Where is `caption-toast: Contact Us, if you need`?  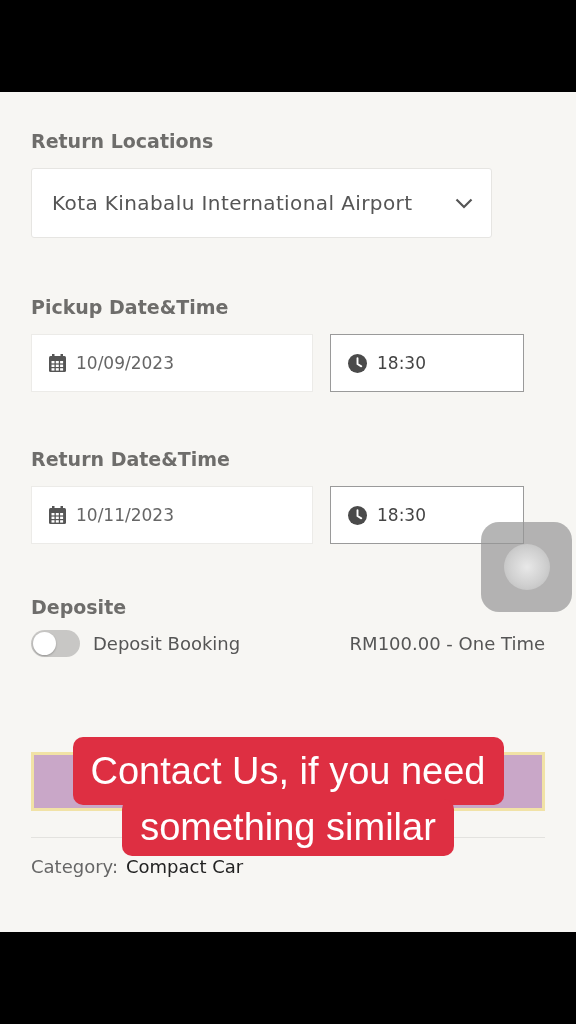
caption-toast: Contact Us, if you need is located at coordinates (288, 771).